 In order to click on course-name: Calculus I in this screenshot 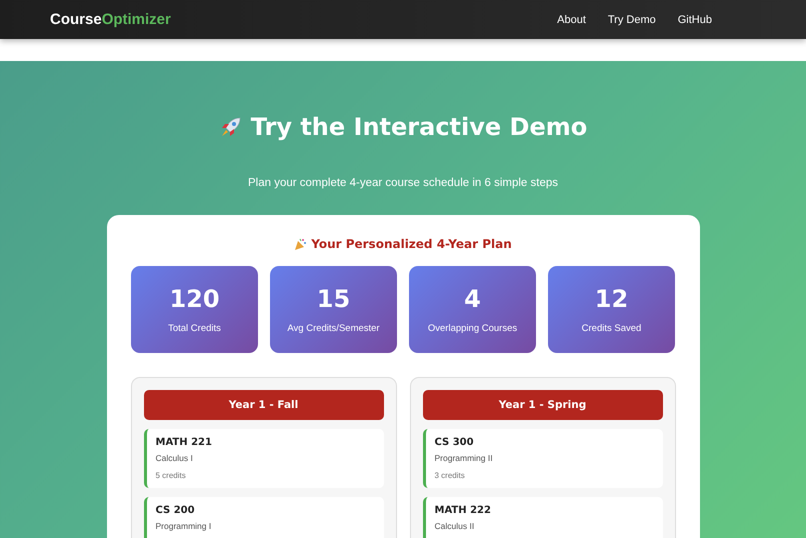, I will do `click(175, 458)`.